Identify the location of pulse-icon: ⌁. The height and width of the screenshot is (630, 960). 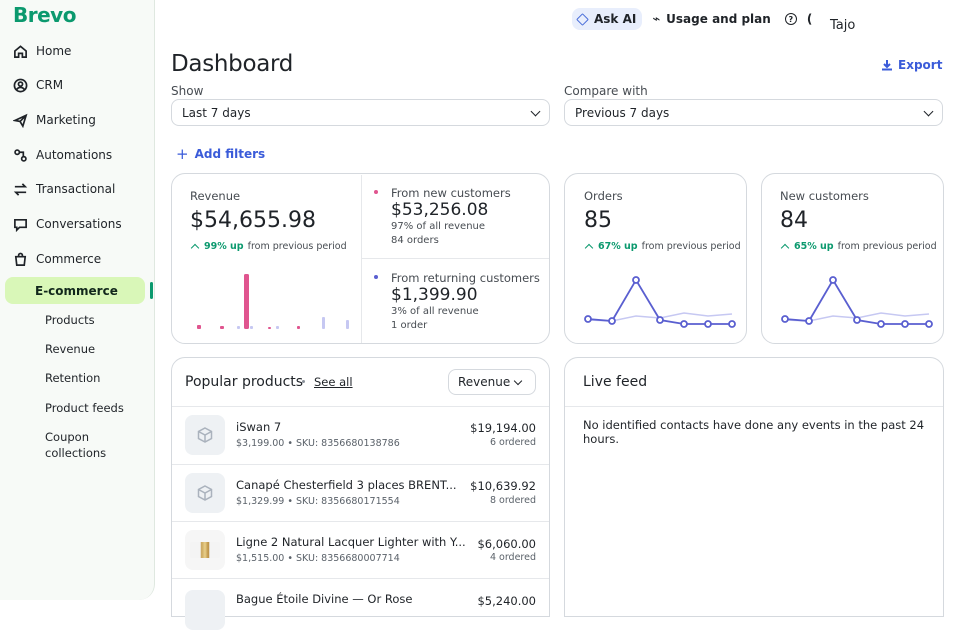
(656, 19).